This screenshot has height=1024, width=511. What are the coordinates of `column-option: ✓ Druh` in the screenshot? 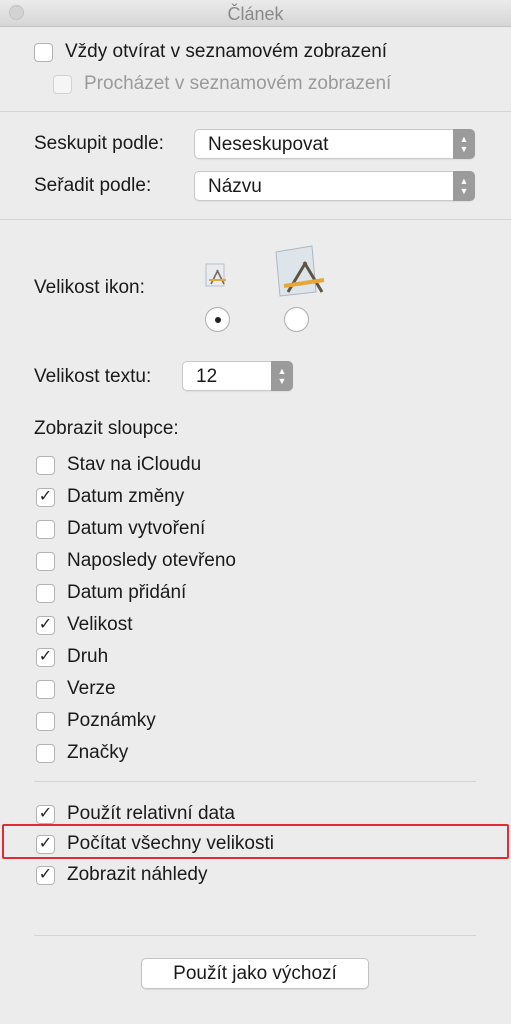 It's located at (72, 657).